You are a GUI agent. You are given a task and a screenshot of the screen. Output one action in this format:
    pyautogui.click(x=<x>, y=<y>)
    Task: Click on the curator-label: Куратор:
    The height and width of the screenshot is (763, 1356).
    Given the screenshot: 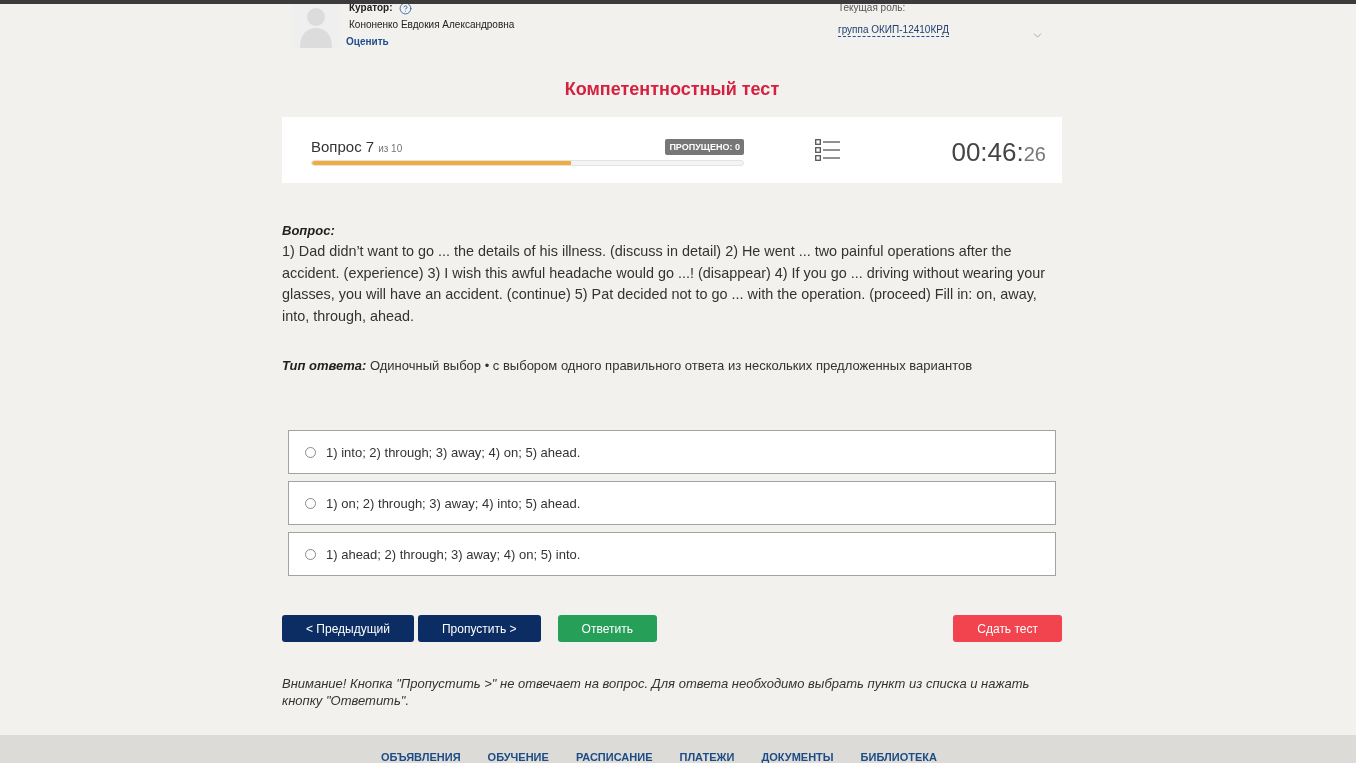 What is the action you would take?
    pyautogui.click(x=371, y=8)
    